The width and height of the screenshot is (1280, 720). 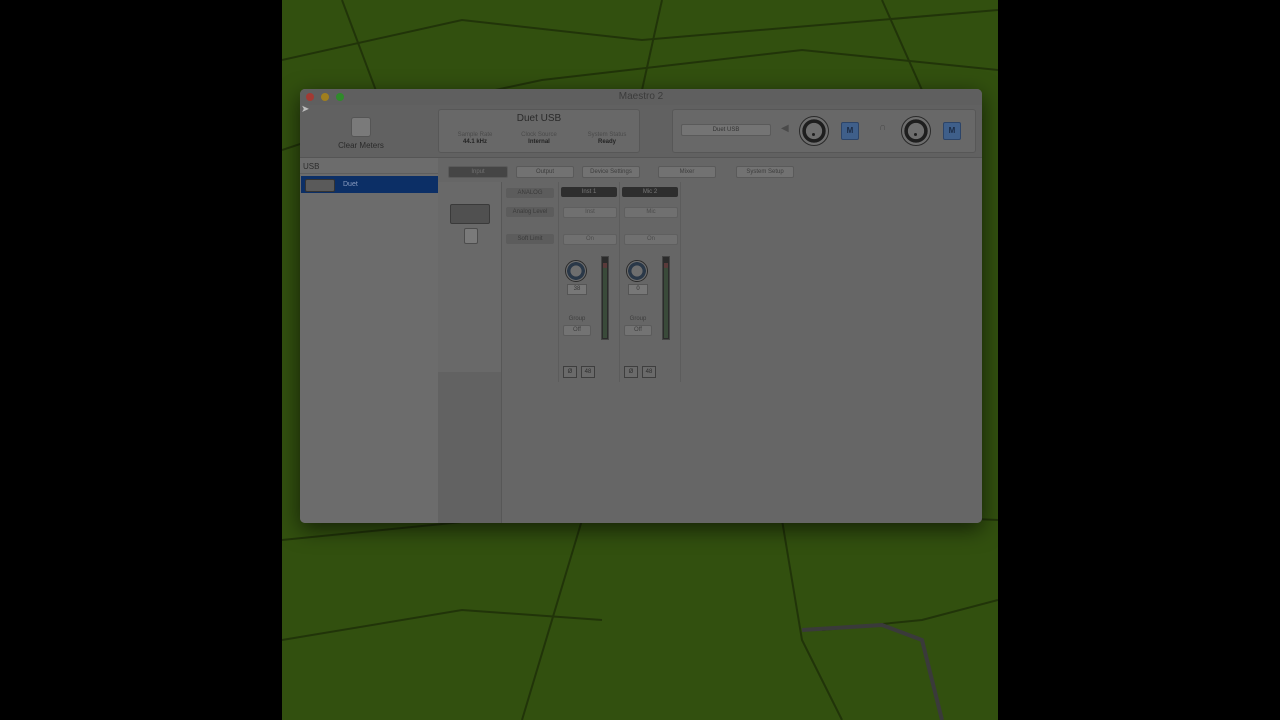 I want to click on channel-strip-mic-2: Mic 2 Mic On 0 Group Off Ø 48, so click(x=650, y=282).